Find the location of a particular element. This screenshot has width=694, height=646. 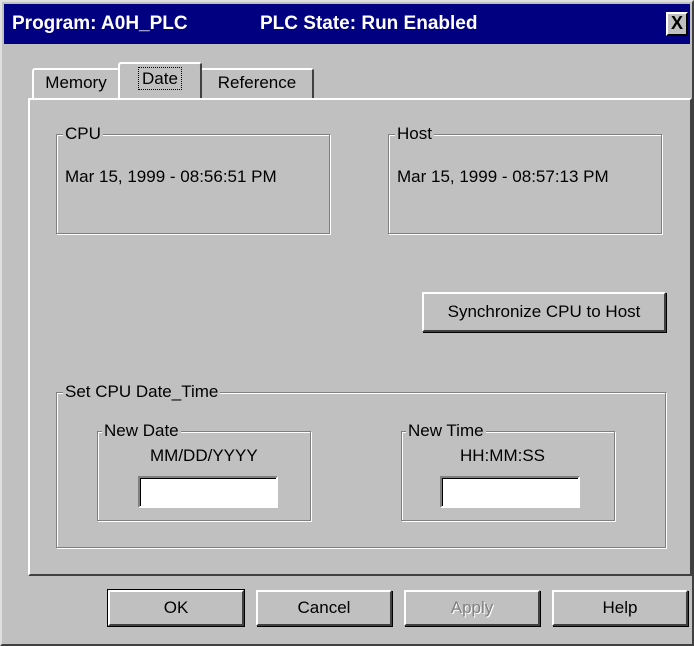

new-time-input is located at coordinates (510, 492).